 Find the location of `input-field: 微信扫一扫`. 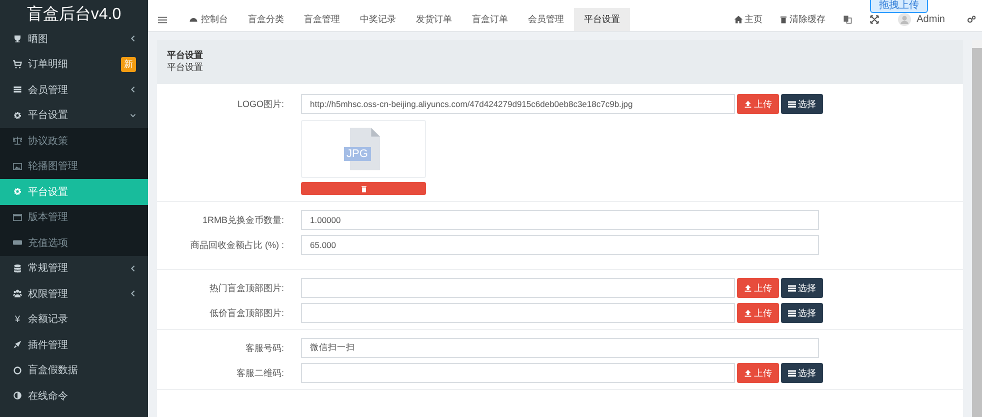

input-field: 微信扫一扫 is located at coordinates (560, 348).